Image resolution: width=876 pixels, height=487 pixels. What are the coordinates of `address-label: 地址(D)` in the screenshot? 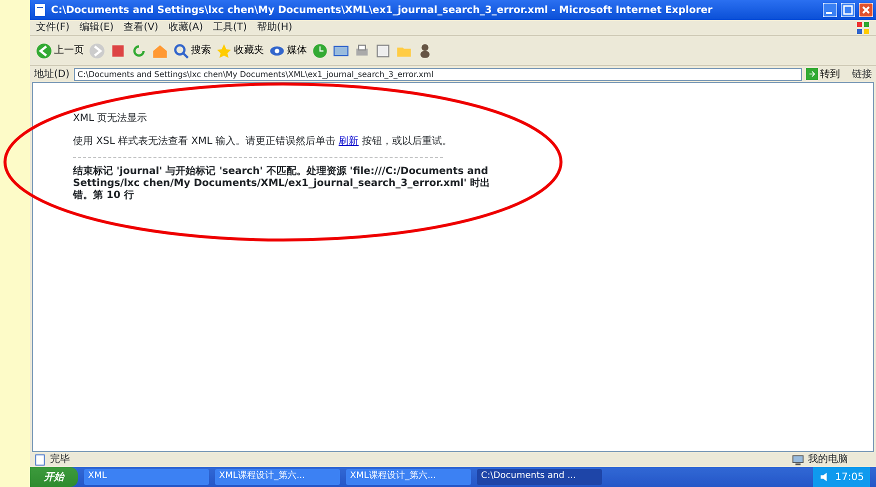 It's located at (52, 75).